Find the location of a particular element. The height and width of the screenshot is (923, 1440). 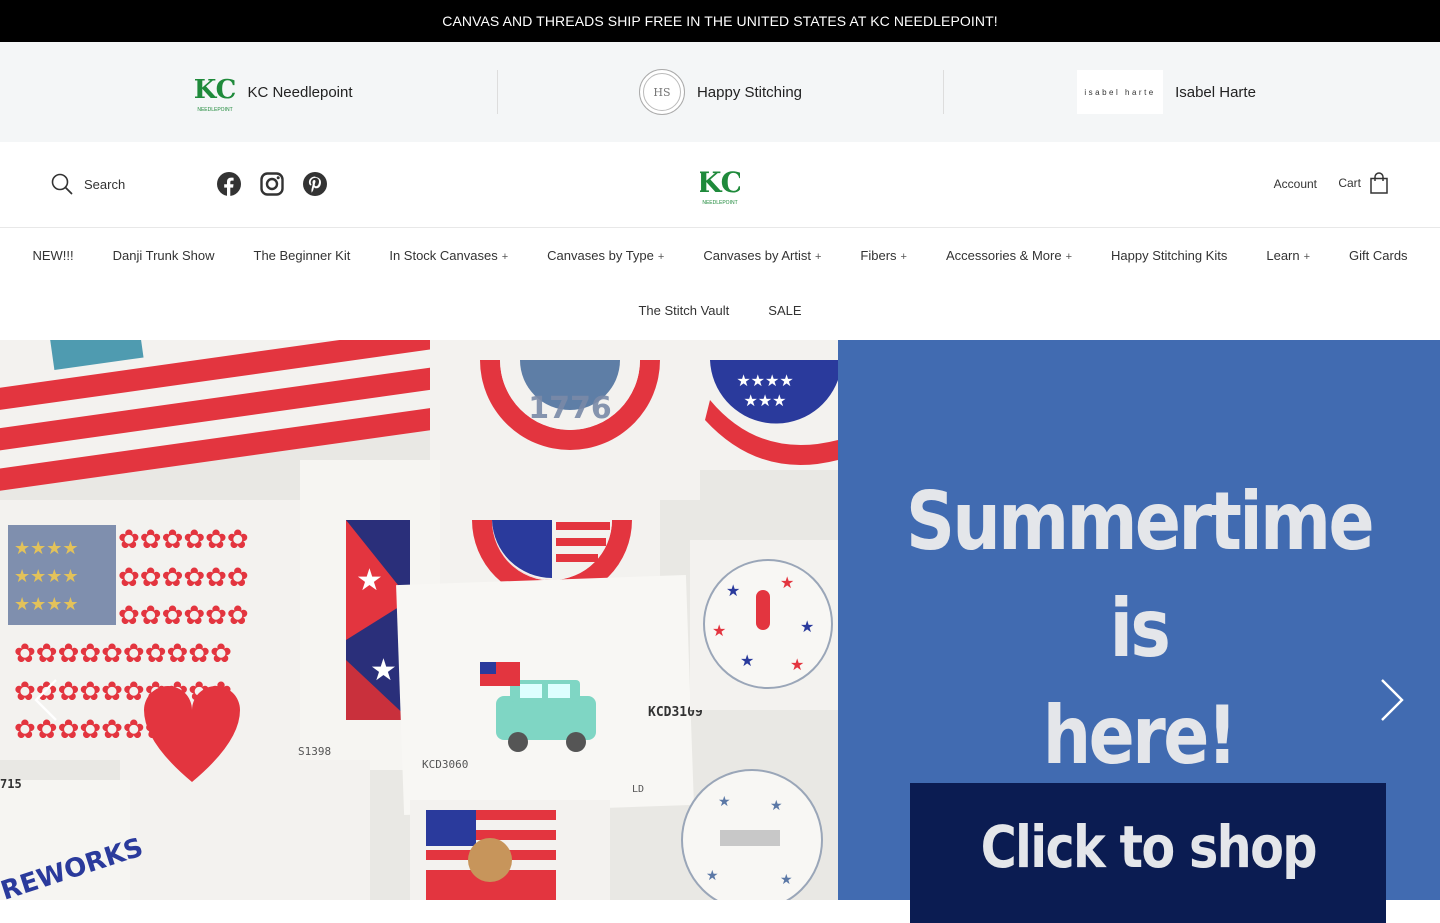

nav-item-label: Canvases by Type is located at coordinates (600, 255).